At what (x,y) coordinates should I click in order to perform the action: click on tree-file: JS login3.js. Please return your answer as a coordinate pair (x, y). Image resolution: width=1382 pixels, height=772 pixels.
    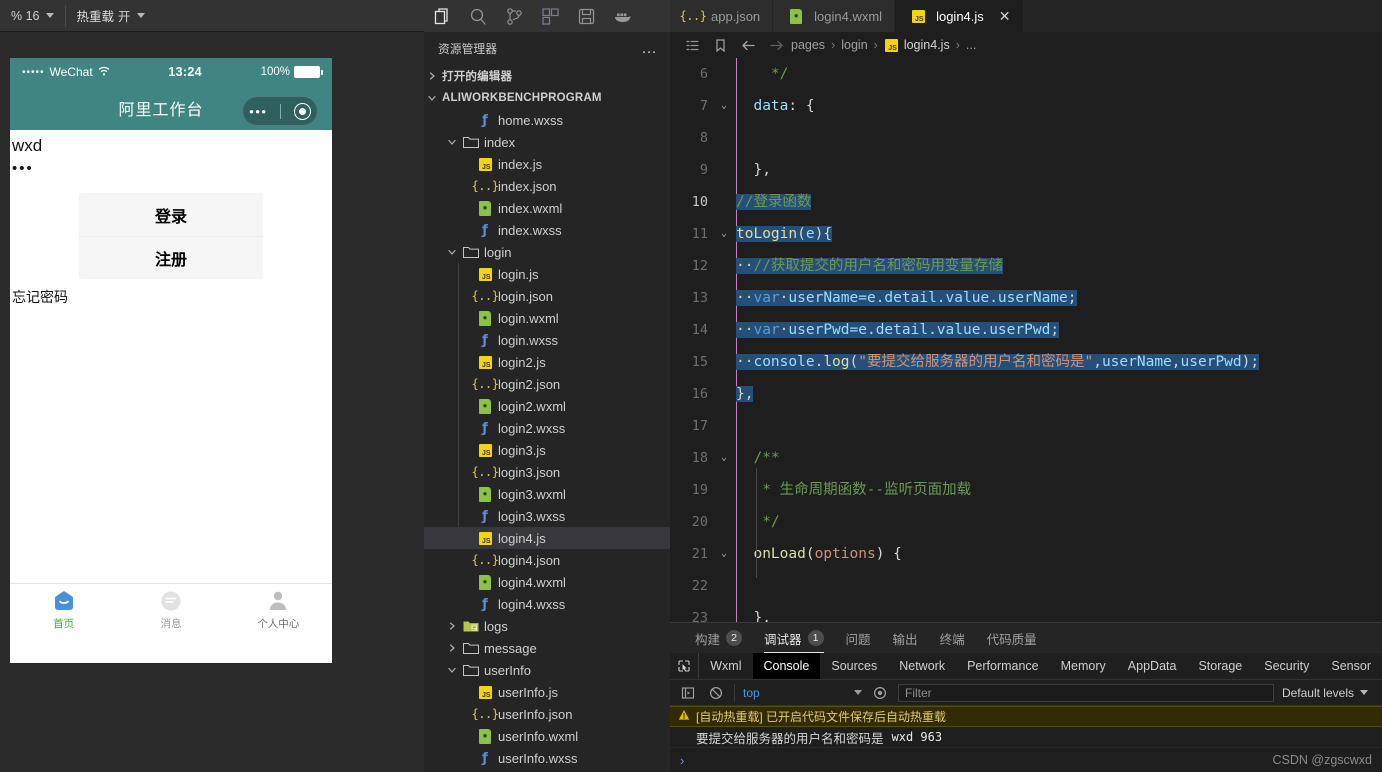
    Looking at the image, I should click on (547, 450).